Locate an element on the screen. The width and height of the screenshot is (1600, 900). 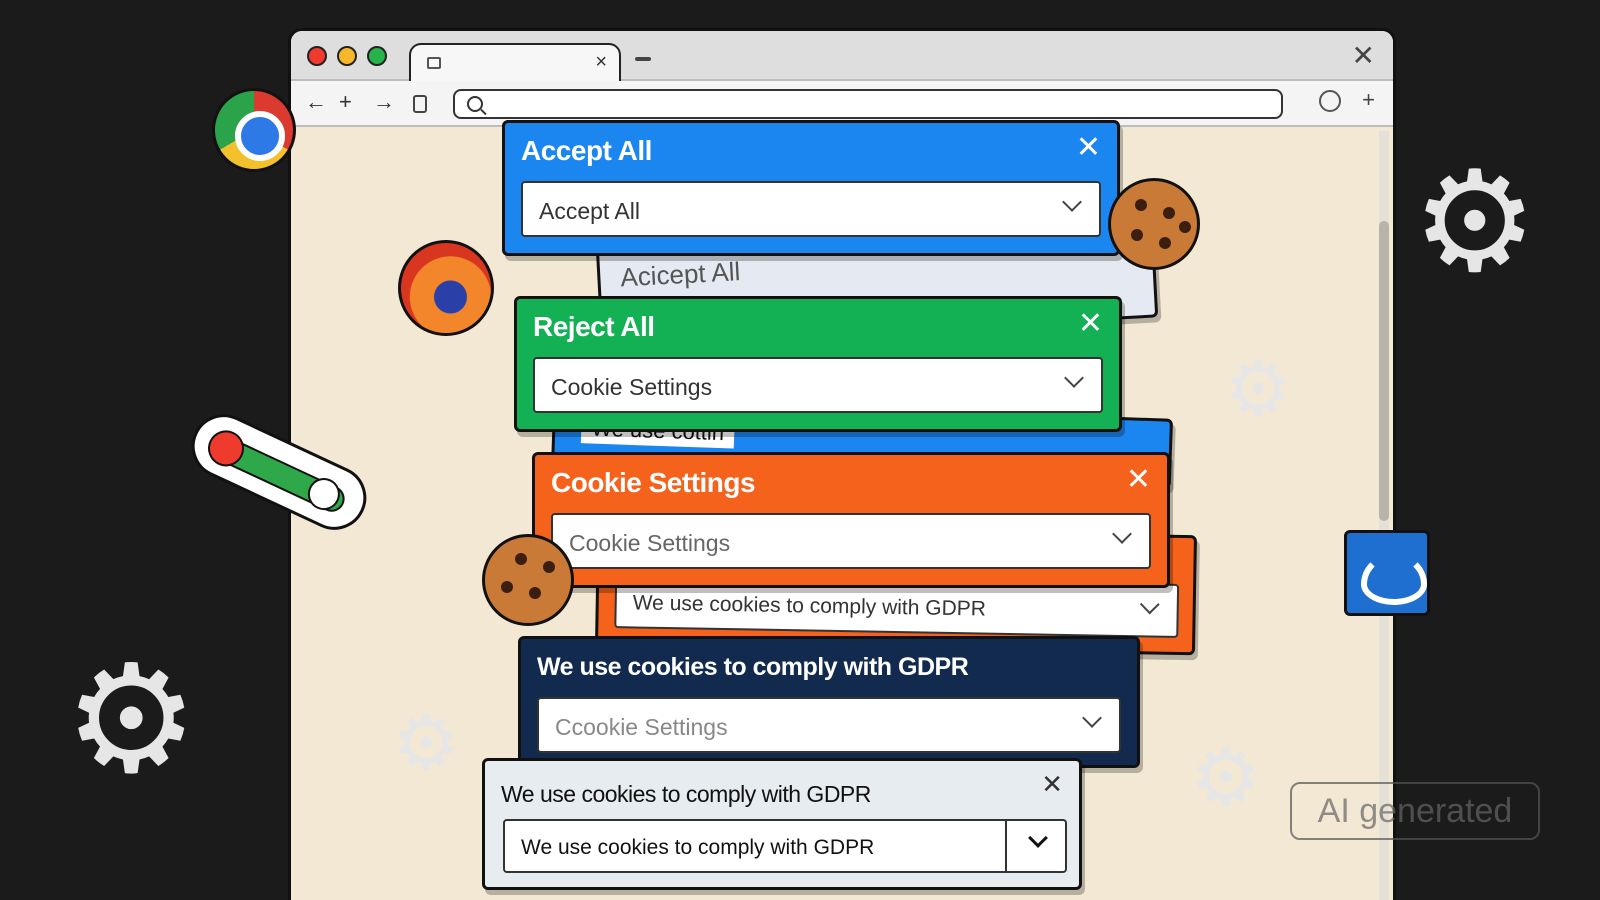
dialog-title: Cookie Settings is located at coordinates (653, 482).